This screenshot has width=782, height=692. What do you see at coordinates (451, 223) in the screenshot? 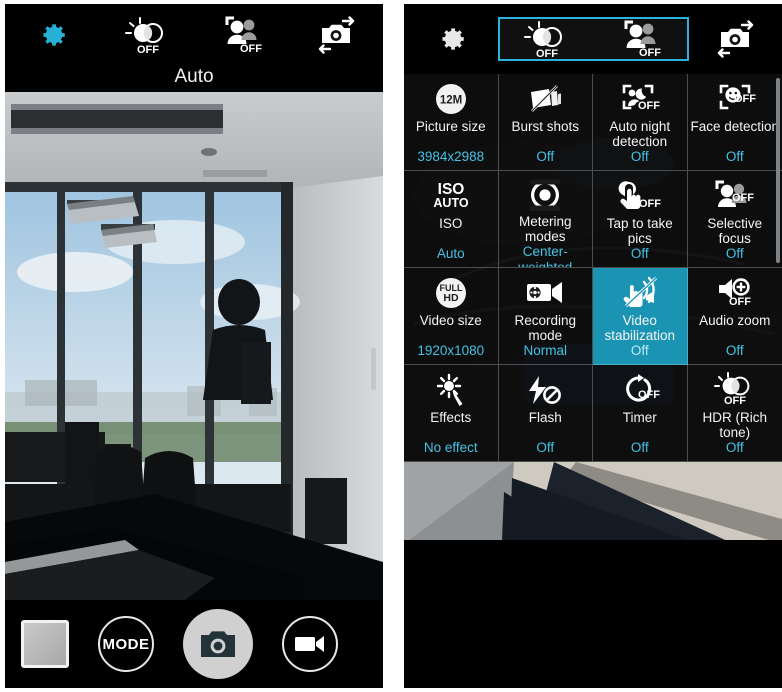
I see `setting-title: ISO` at bounding box center [451, 223].